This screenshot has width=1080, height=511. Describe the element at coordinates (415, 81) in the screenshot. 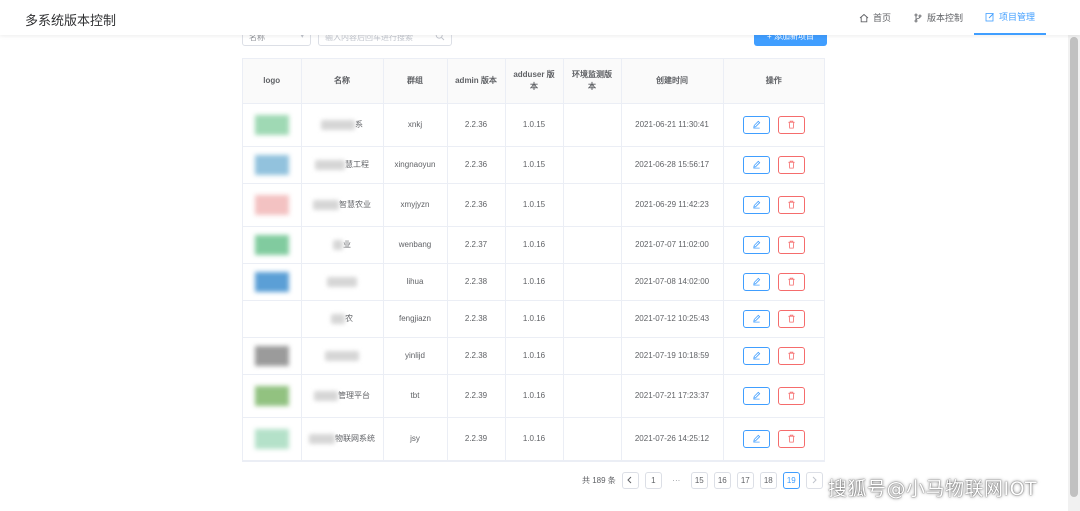

I see `column-header: 群组` at that location.